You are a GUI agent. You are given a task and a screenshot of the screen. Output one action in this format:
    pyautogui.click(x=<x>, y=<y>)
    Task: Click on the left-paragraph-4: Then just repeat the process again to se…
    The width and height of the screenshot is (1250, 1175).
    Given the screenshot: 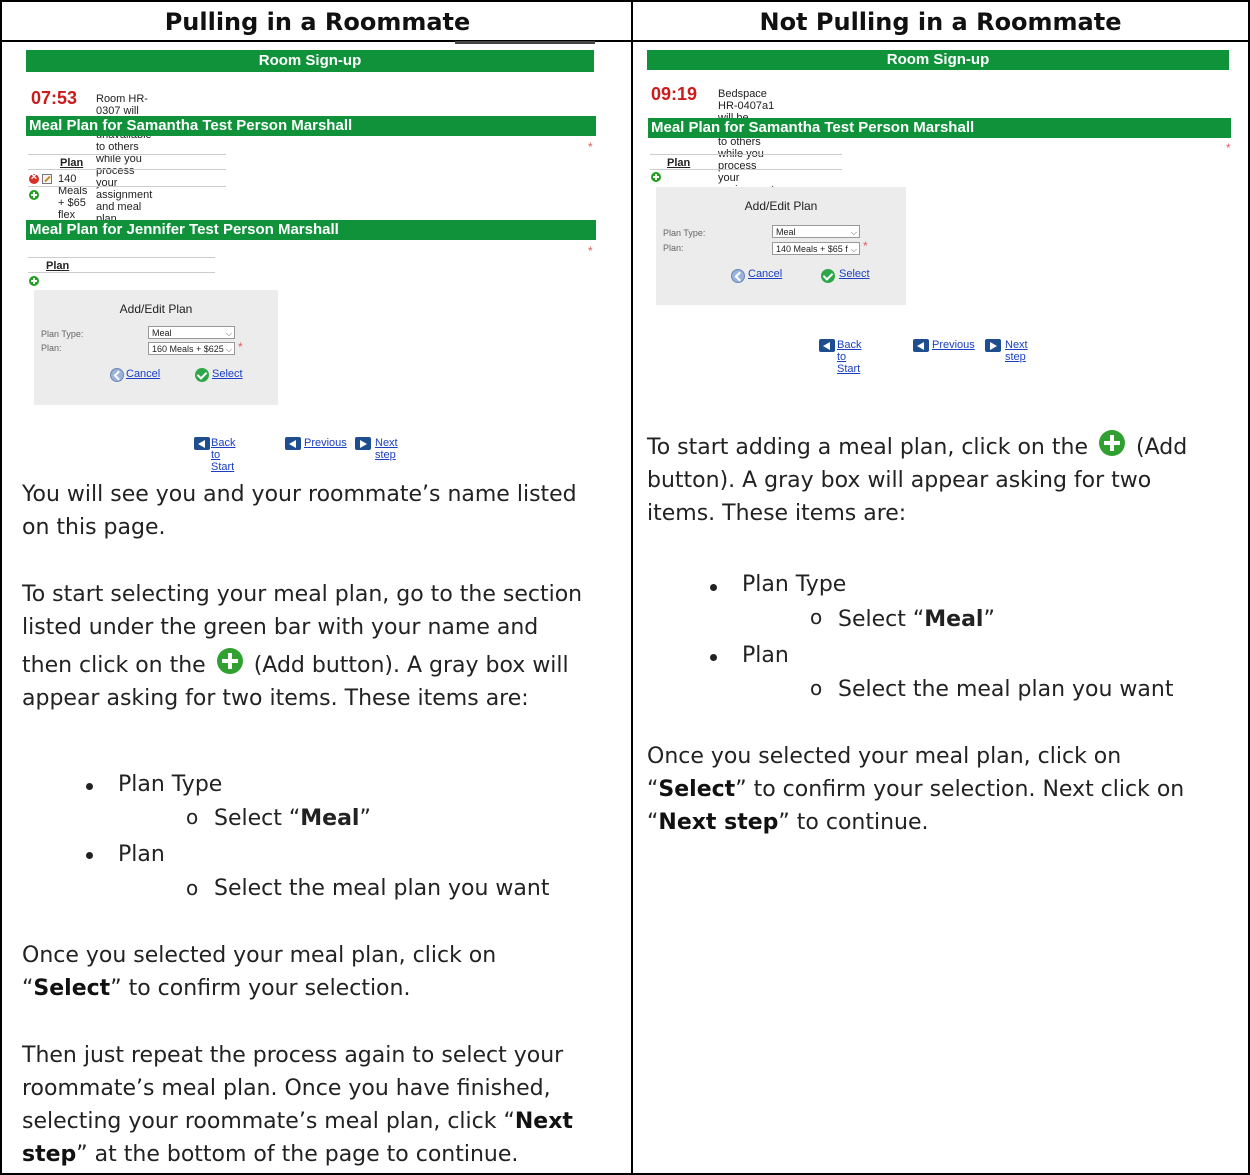 What is the action you would take?
    pyautogui.click(x=297, y=1105)
    